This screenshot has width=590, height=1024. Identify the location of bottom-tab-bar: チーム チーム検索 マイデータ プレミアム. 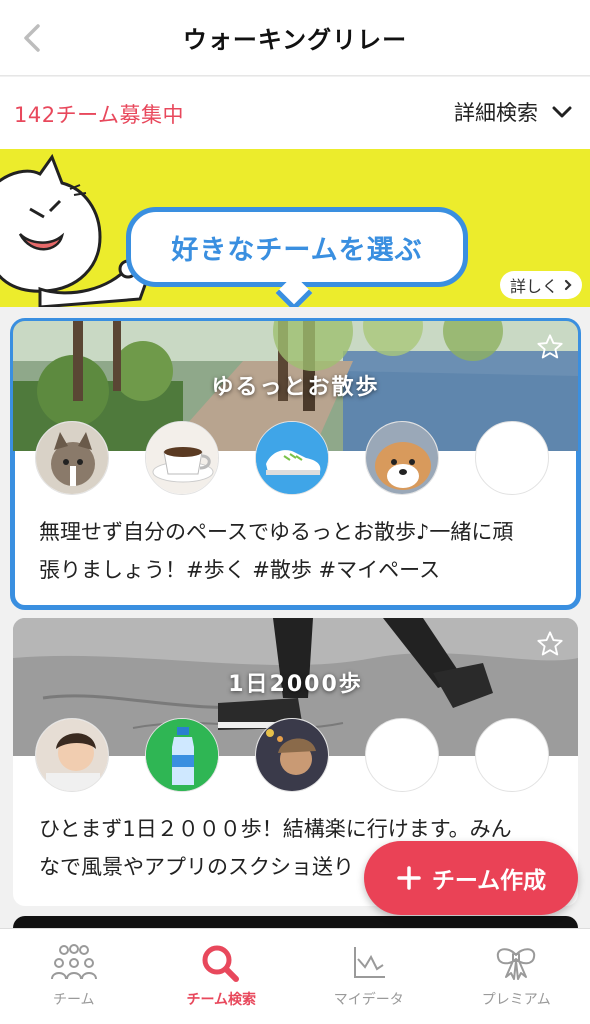
(295, 976).